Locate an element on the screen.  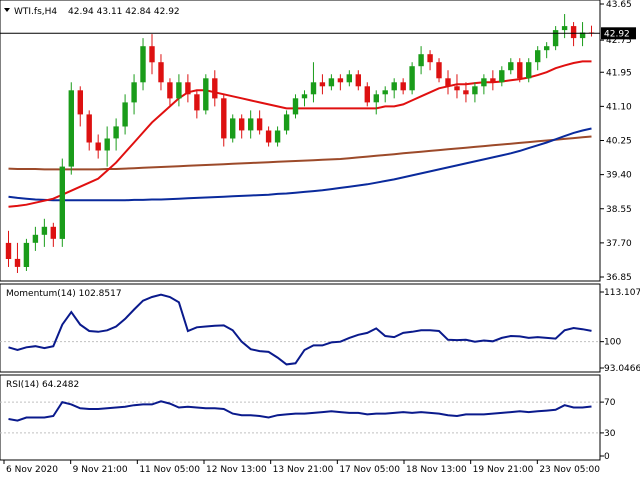
chart-header: WTI.fs,H4 42.94 43.11 42.84 42.92 is located at coordinates (92, 12).